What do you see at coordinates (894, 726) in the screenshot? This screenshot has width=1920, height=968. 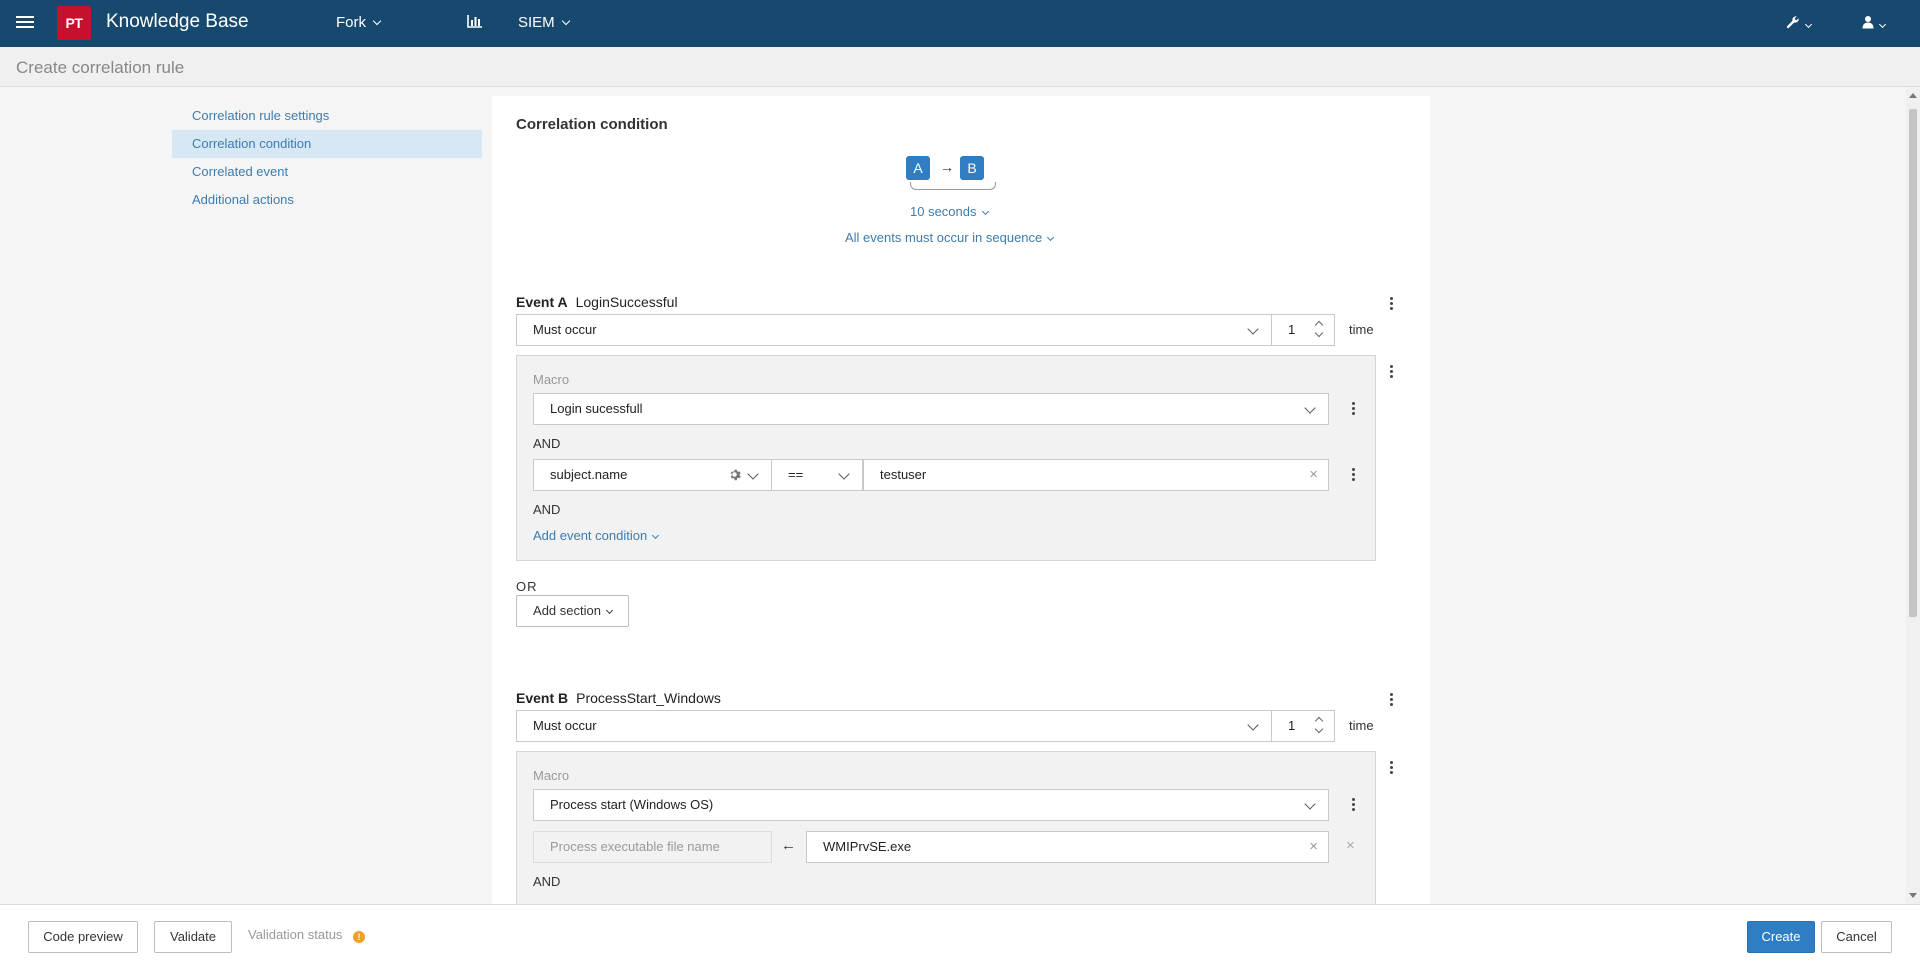 I see `event-b-occurrence-select: Must occur` at bounding box center [894, 726].